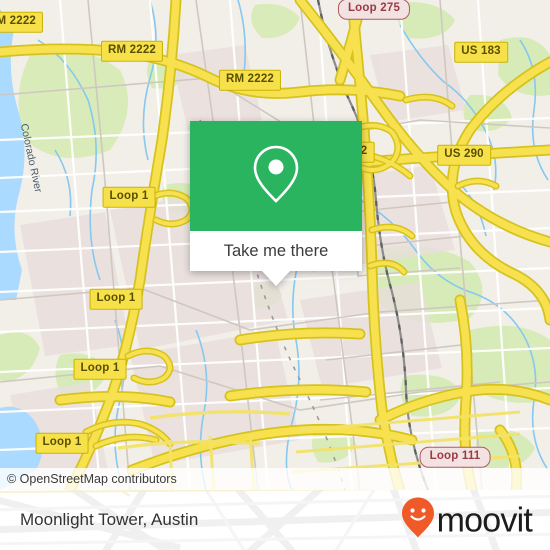 The height and width of the screenshot is (550, 550). I want to click on popup-pointer-tail, so click(276, 278).